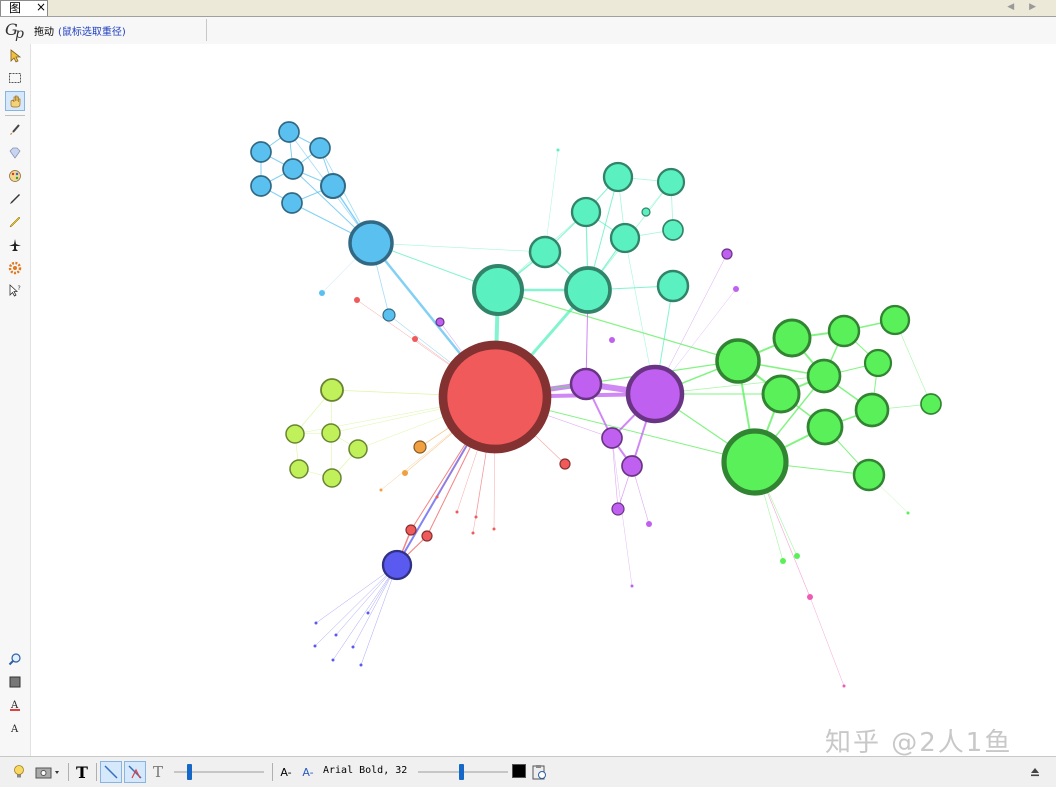 This screenshot has width=1056, height=787. What do you see at coordinates (15, 728) in the screenshot?
I see `label-font-button: A` at bounding box center [15, 728].